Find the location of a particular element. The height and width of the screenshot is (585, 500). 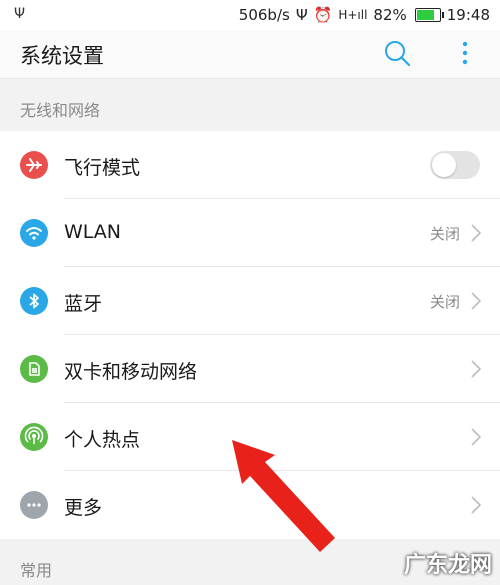

settings-row-airplane-mode: 飞行模式 is located at coordinates (250, 165).